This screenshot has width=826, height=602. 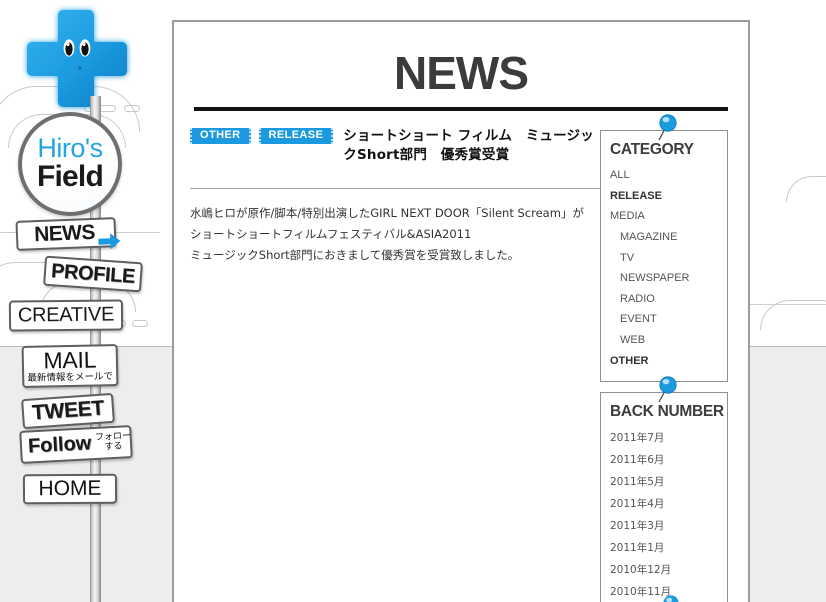 I want to click on sidebar-item-label: CREATIVE, so click(x=66, y=315).